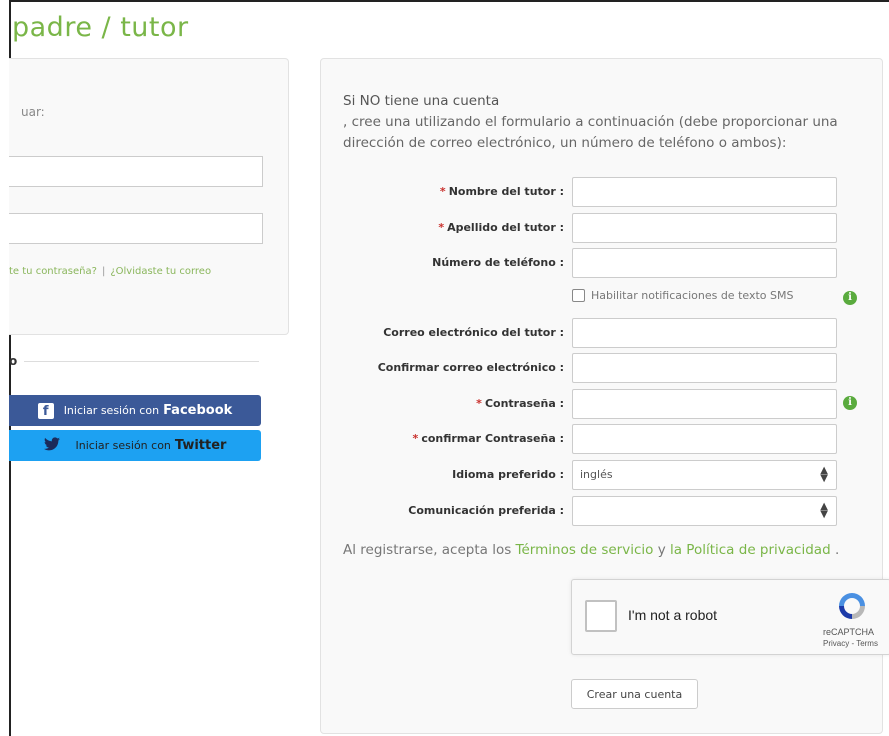 This screenshot has width=889, height=736. I want to click on last-name-input, so click(704, 228).